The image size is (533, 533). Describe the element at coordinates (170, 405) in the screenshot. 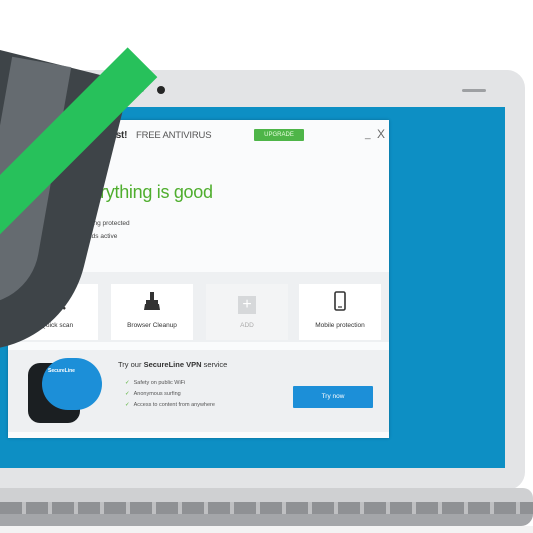

I see `promo-feature: ✓ Access to content from anywhere` at that location.